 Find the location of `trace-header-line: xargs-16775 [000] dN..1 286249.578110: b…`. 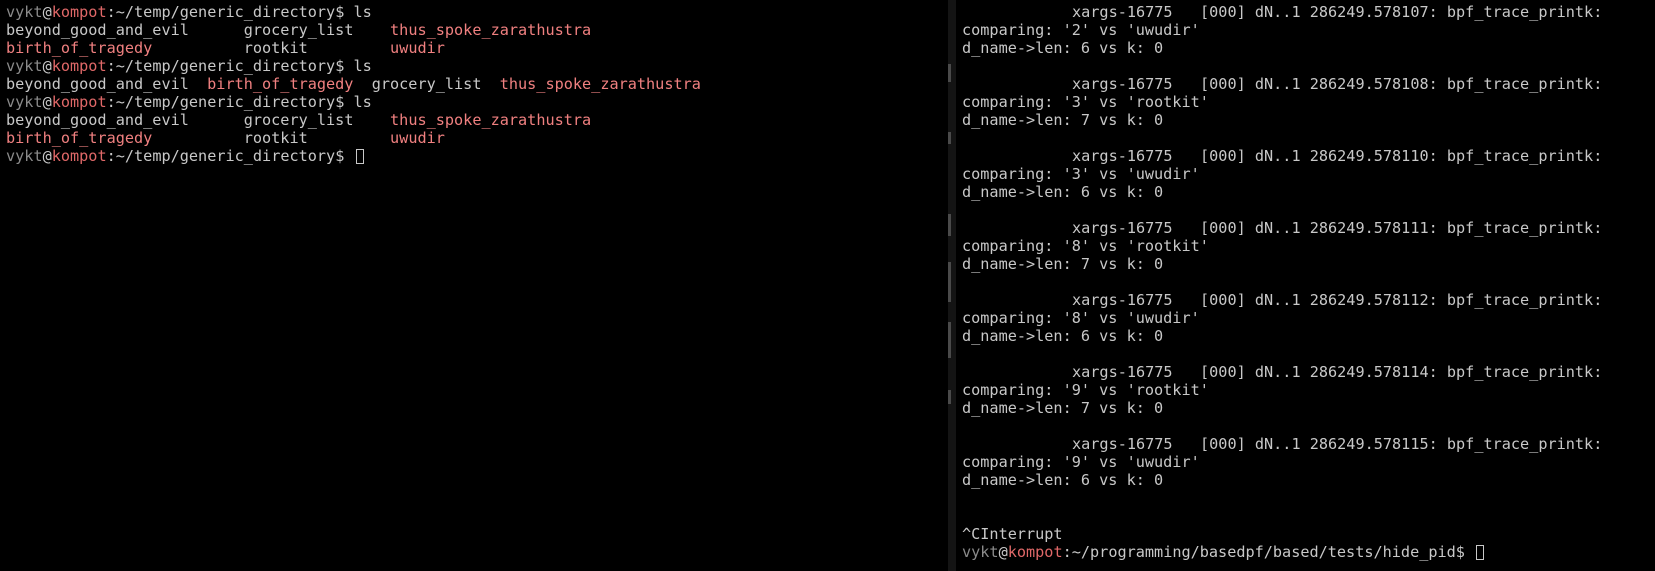

trace-header-line: xargs-16775 [000] dN..1 286249.578110: b… is located at coordinates (1337, 156).